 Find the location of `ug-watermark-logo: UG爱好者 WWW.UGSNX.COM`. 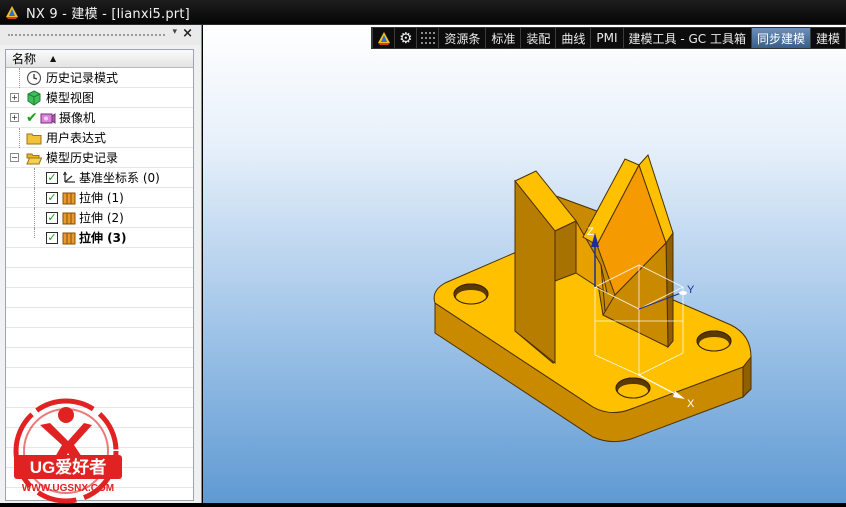

ug-watermark-logo: UG爱好者 WWW.UGSNX.COM is located at coordinates (67, 451).